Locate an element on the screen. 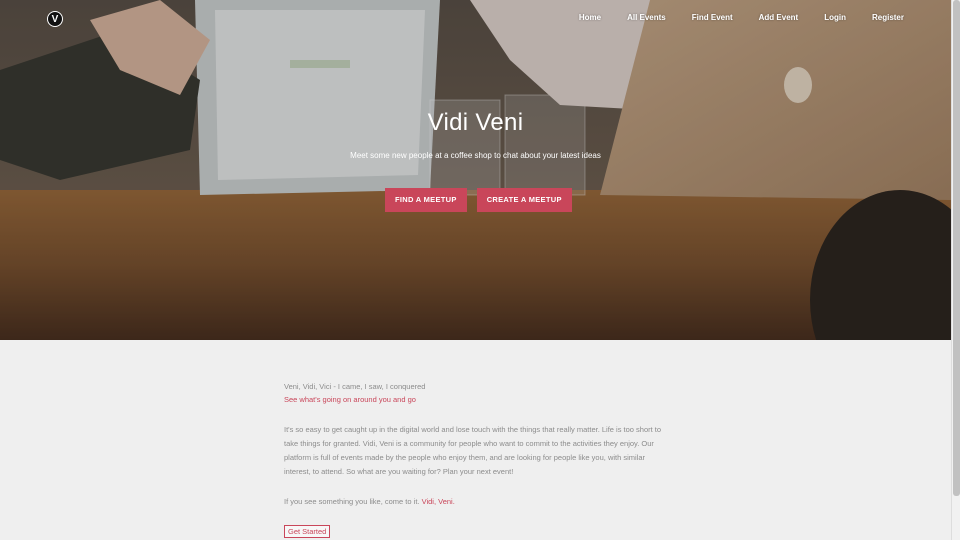  site-logo: V is located at coordinates (55, 19).